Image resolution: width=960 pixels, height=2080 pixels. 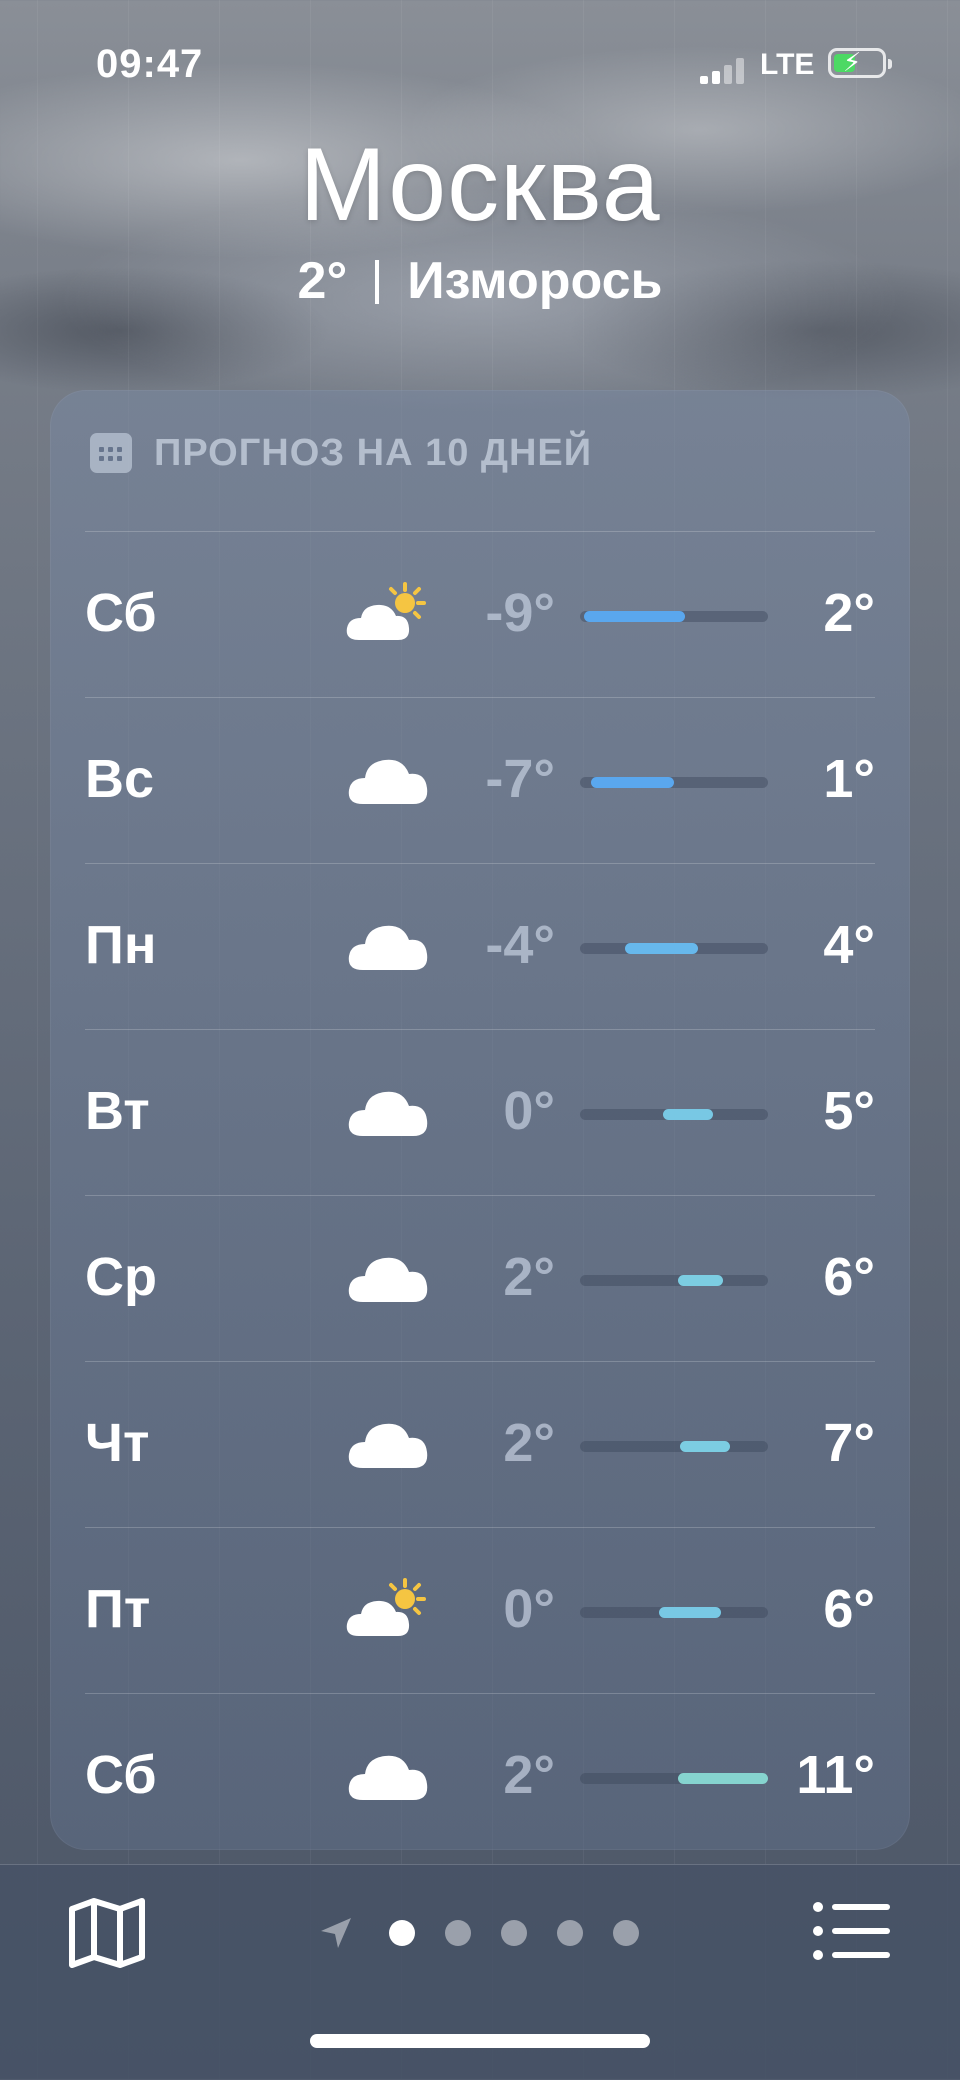 What do you see at coordinates (480, 1776) in the screenshot?
I see `forecast-row: Сб 2° 11°` at bounding box center [480, 1776].